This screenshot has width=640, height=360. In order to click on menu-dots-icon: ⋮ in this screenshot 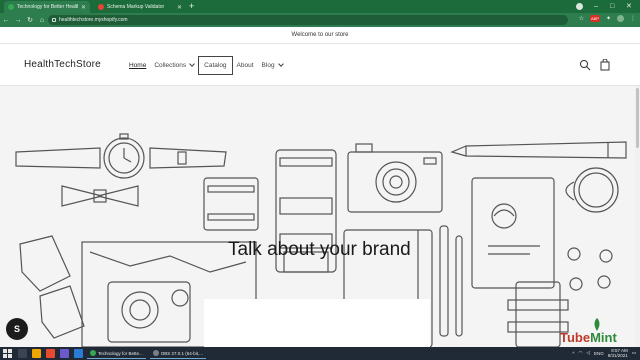, I will do `click(633, 18)`.